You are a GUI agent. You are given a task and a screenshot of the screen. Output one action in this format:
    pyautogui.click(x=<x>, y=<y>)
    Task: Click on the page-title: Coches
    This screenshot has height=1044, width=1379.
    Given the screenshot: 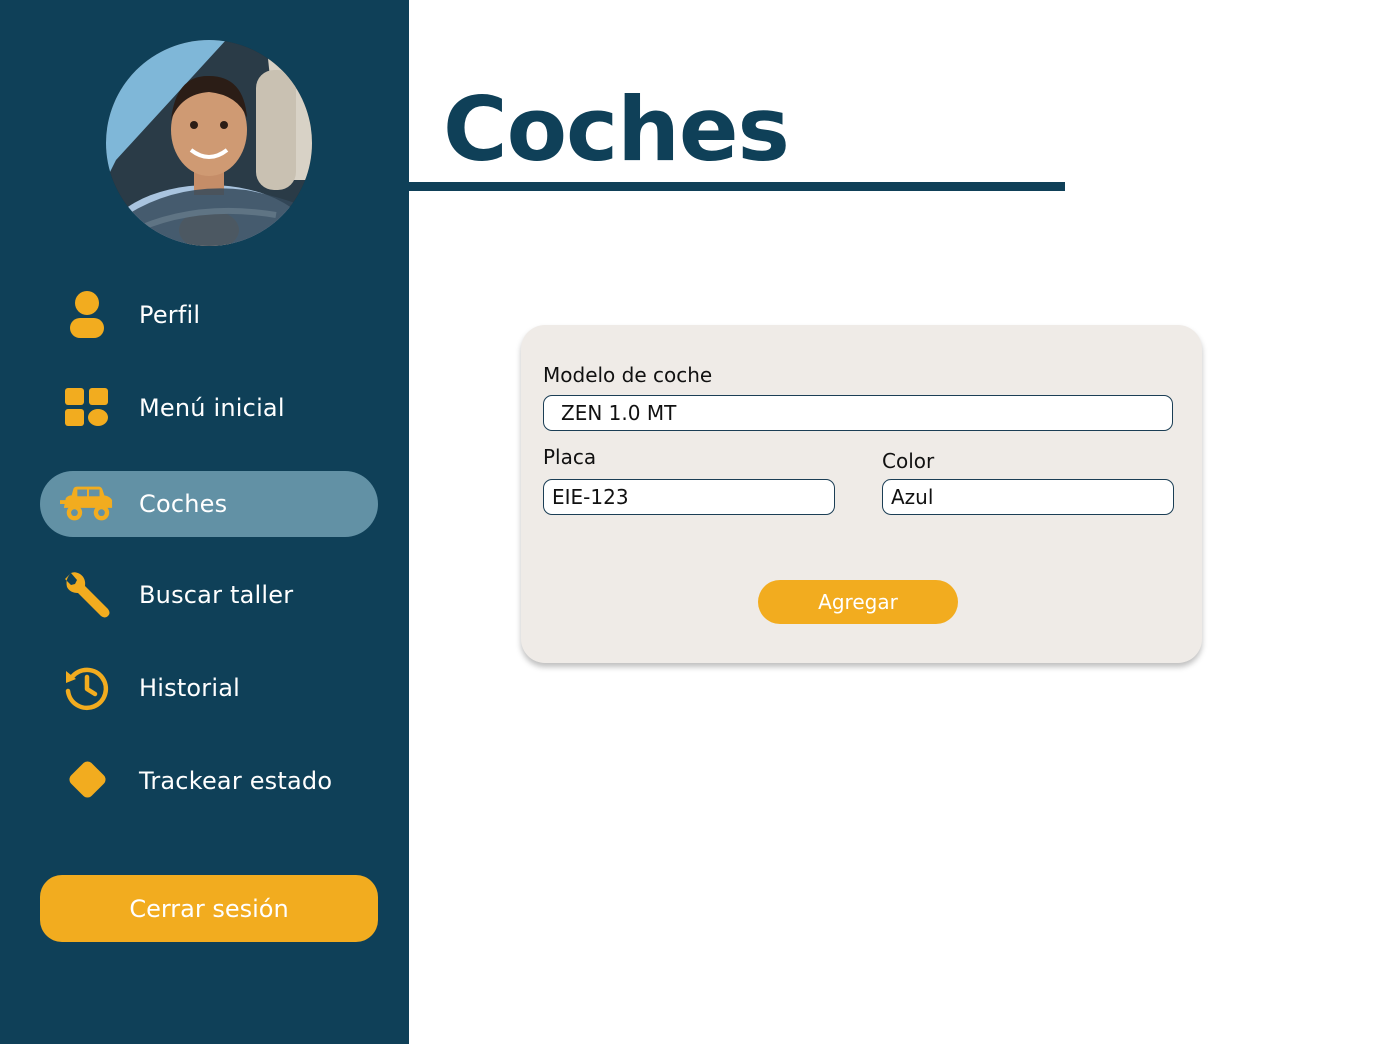 What is the action you would take?
    pyautogui.click(x=616, y=129)
    